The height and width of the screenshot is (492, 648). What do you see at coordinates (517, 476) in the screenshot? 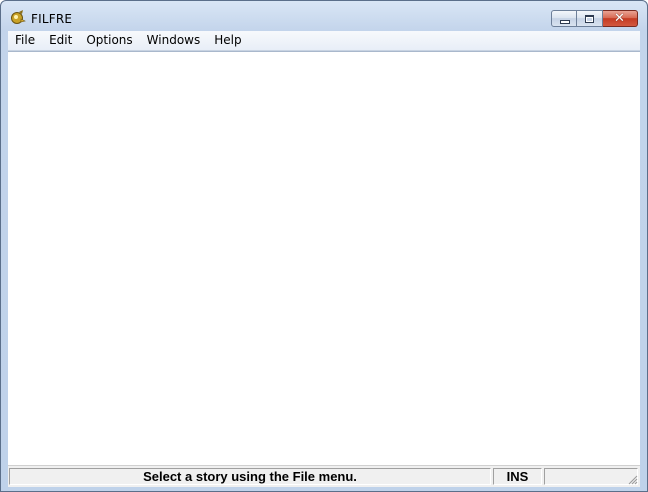
I see `insert-mode-indicator: INS` at bounding box center [517, 476].